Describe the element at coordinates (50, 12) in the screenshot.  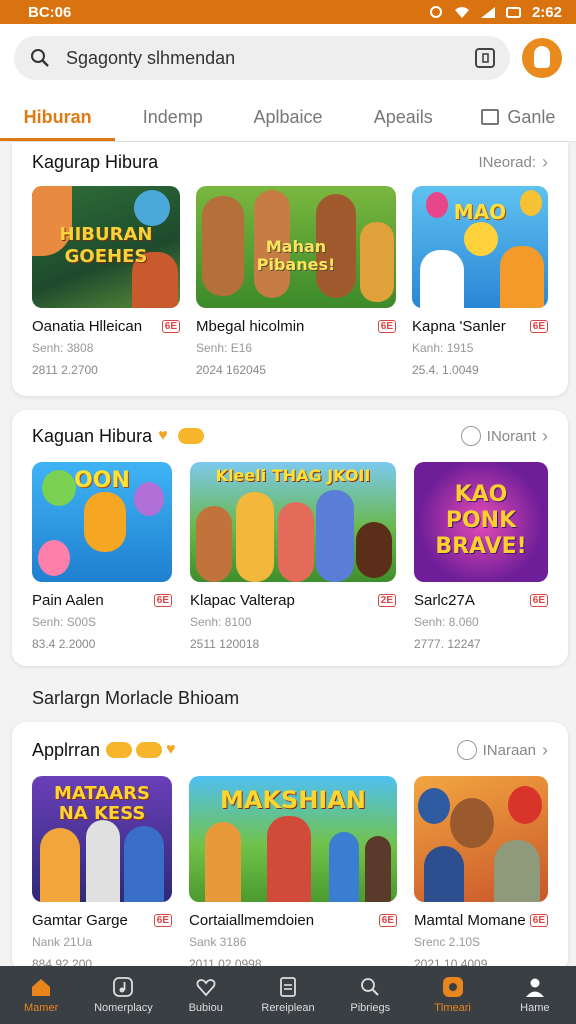
I see `status-time: BC:06` at that location.